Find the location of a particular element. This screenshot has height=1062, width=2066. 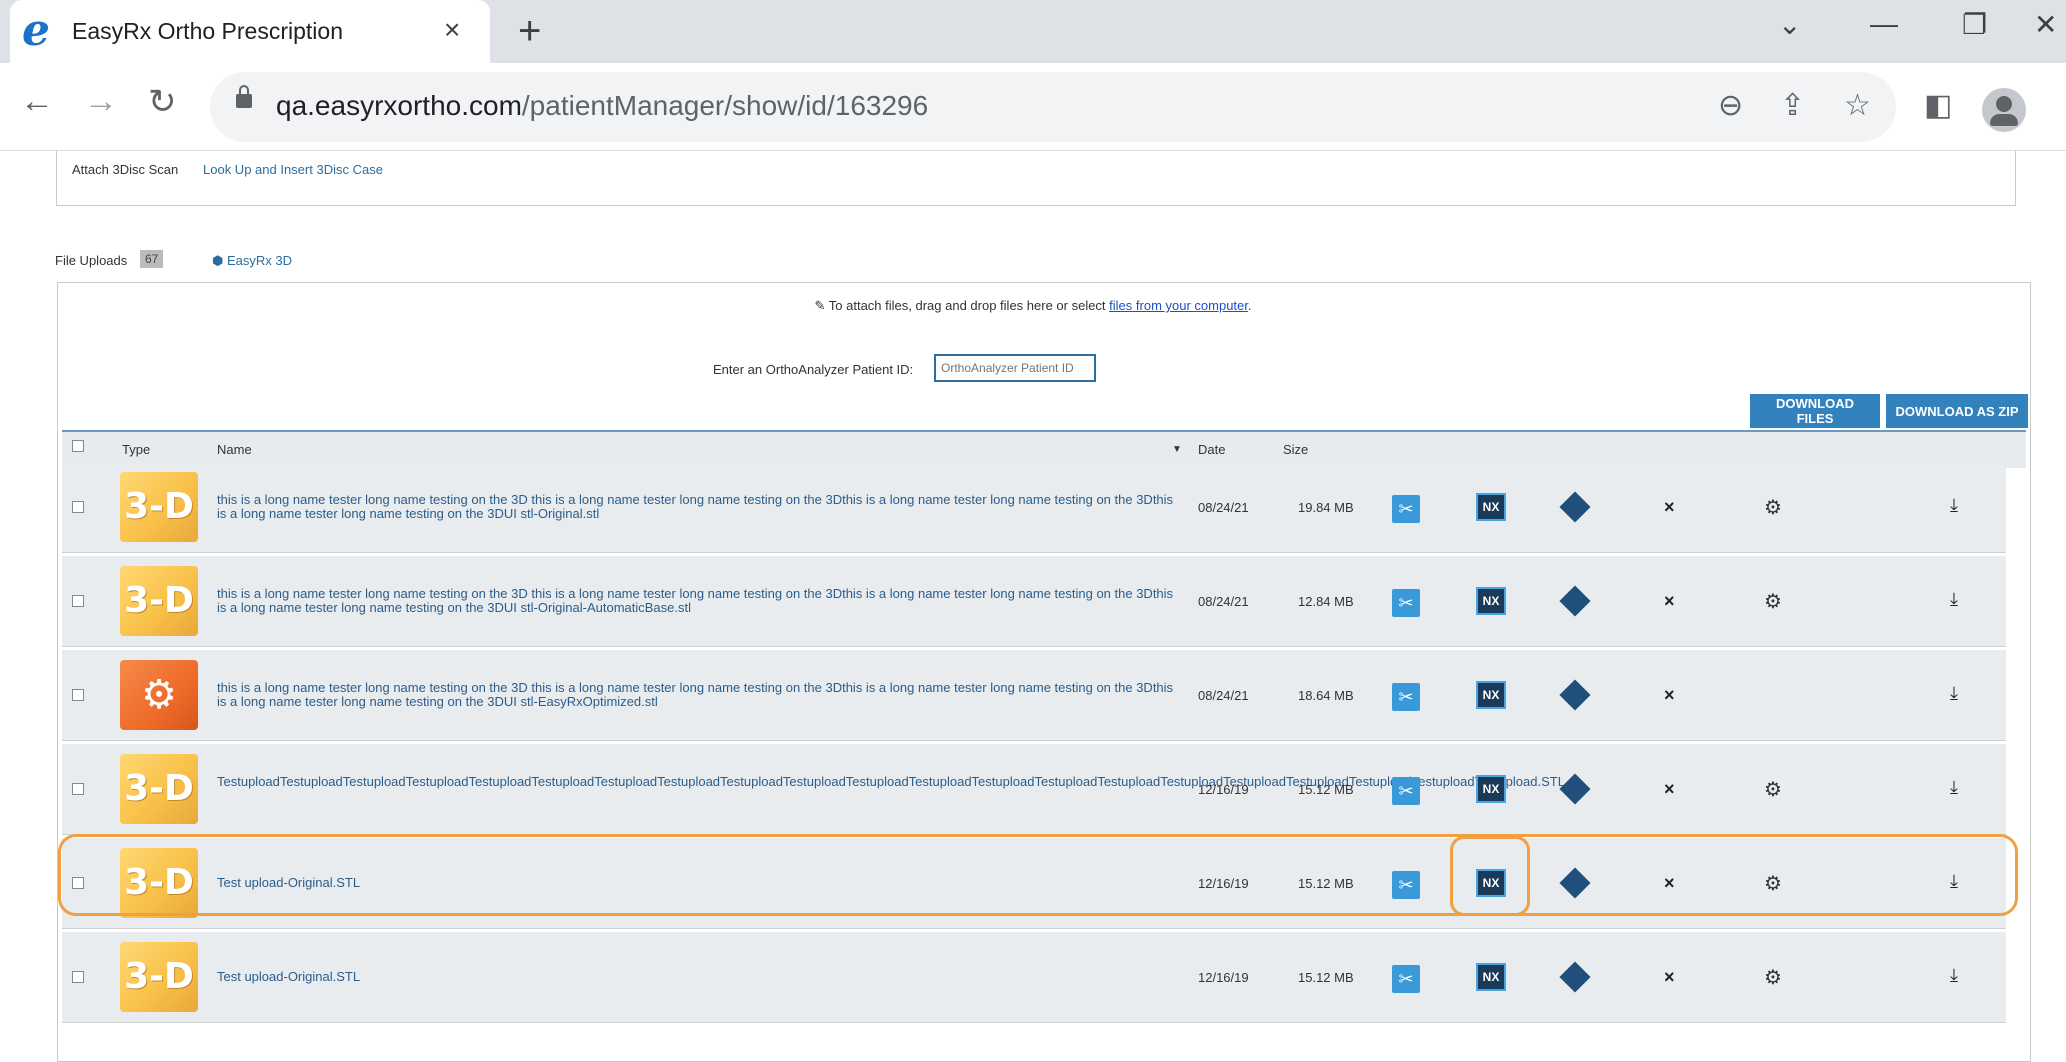

tab-file-uploads: File Uploads is located at coordinates (91, 260).